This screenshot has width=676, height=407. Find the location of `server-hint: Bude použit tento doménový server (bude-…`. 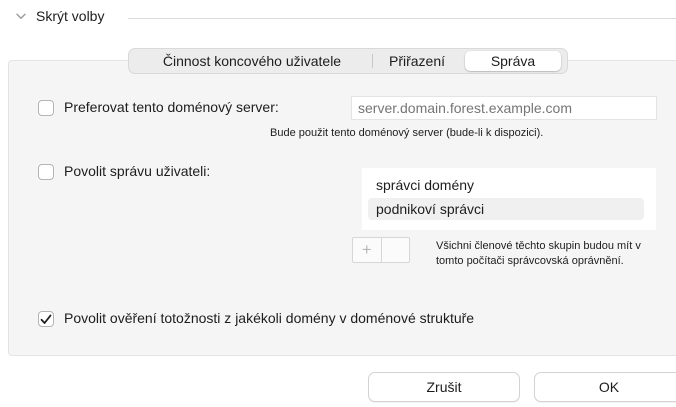

server-hint: Bude použit tento doménový server (bude-… is located at coordinates (407, 133).